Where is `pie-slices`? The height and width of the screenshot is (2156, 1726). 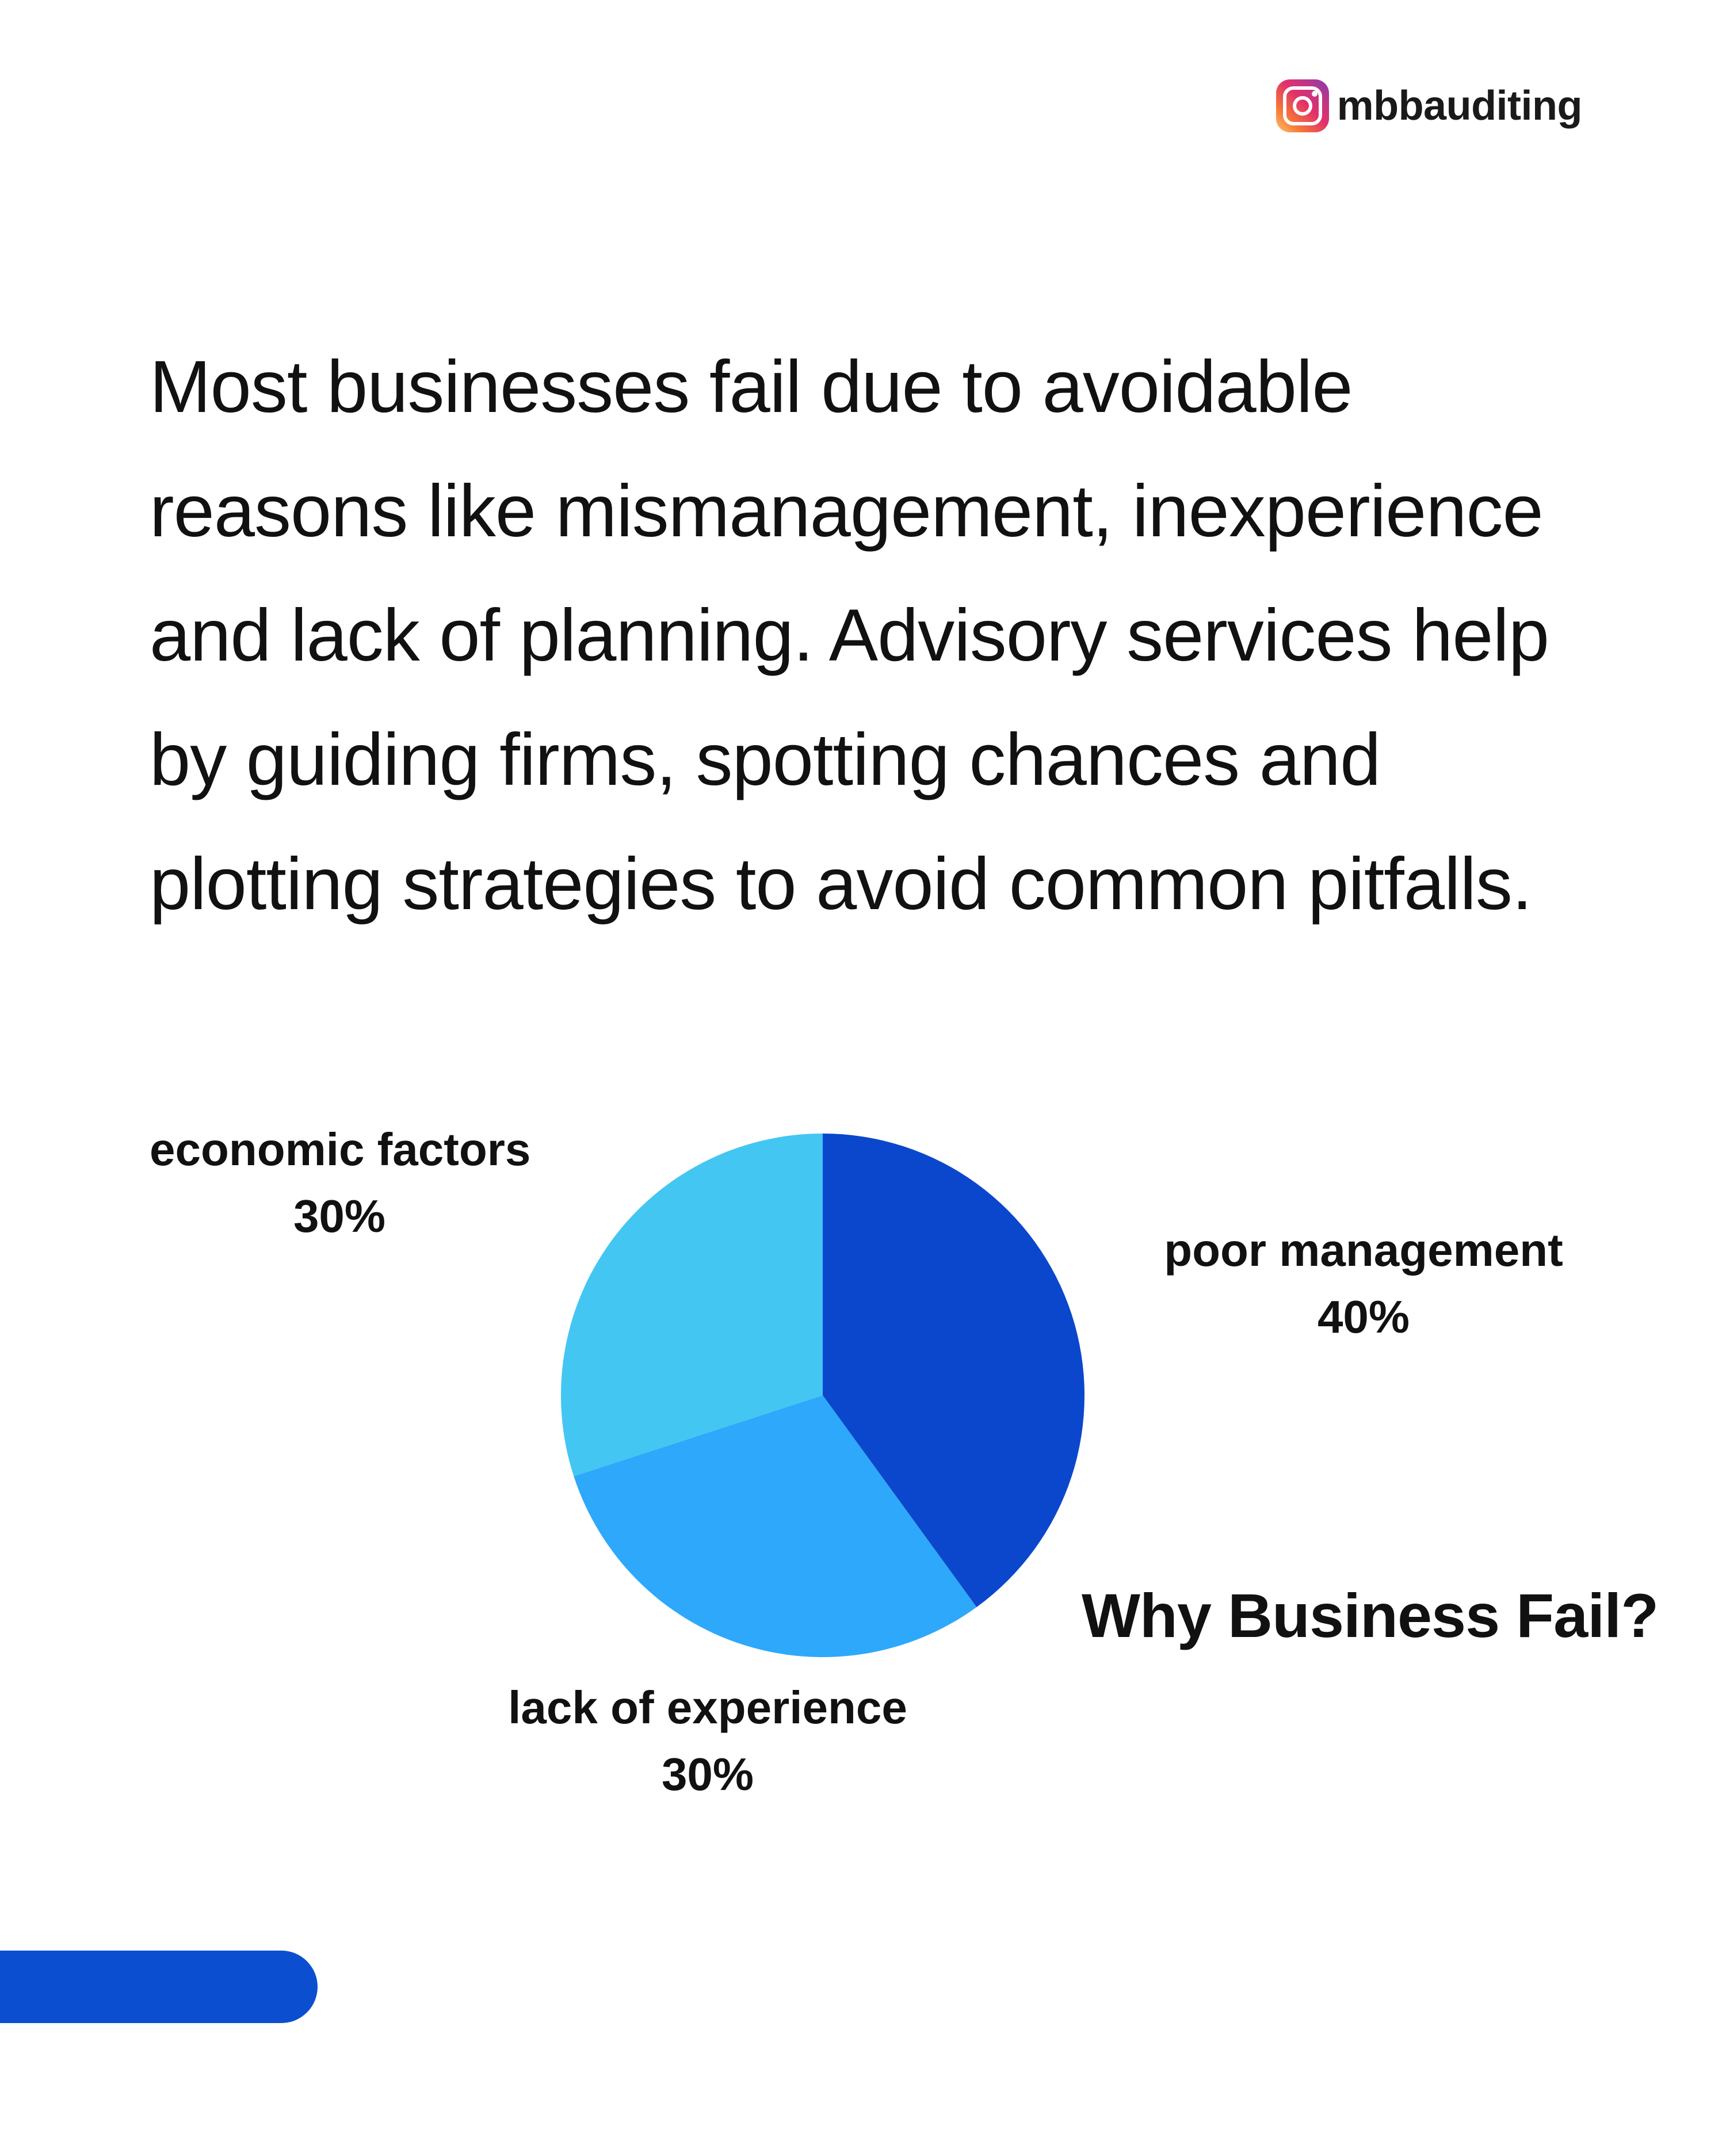 pie-slices is located at coordinates (822, 1395).